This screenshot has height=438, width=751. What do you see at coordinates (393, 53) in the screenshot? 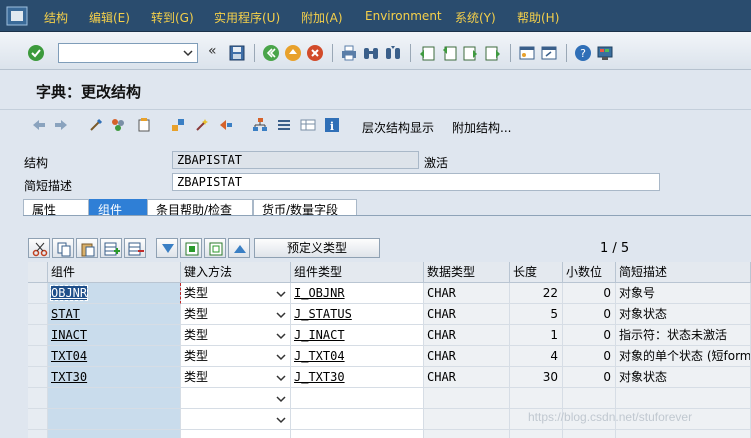
I see `find-next-icon` at bounding box center [393, 53].